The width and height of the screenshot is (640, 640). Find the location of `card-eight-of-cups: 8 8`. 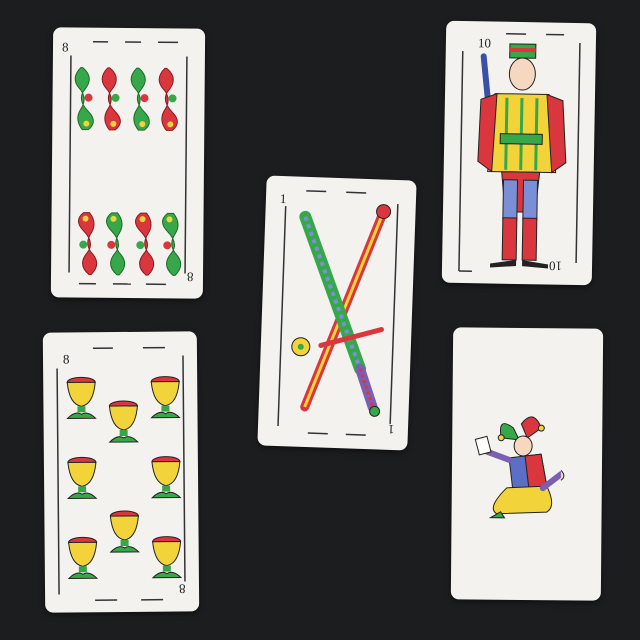

card-eight-of-cups: 8 8 is located at coordinates (121, 472).